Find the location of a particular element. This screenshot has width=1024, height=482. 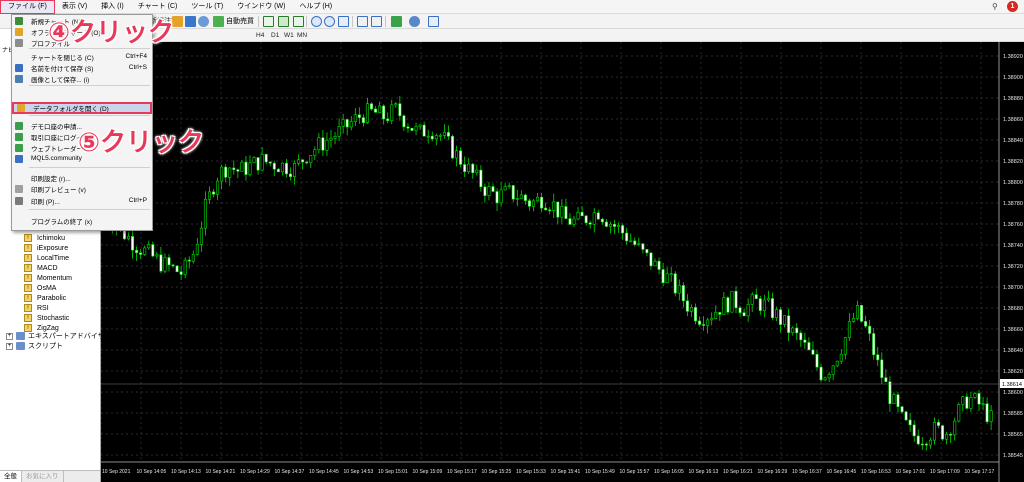

indicator-item: f Momentum is located at coordinates (48, 278).